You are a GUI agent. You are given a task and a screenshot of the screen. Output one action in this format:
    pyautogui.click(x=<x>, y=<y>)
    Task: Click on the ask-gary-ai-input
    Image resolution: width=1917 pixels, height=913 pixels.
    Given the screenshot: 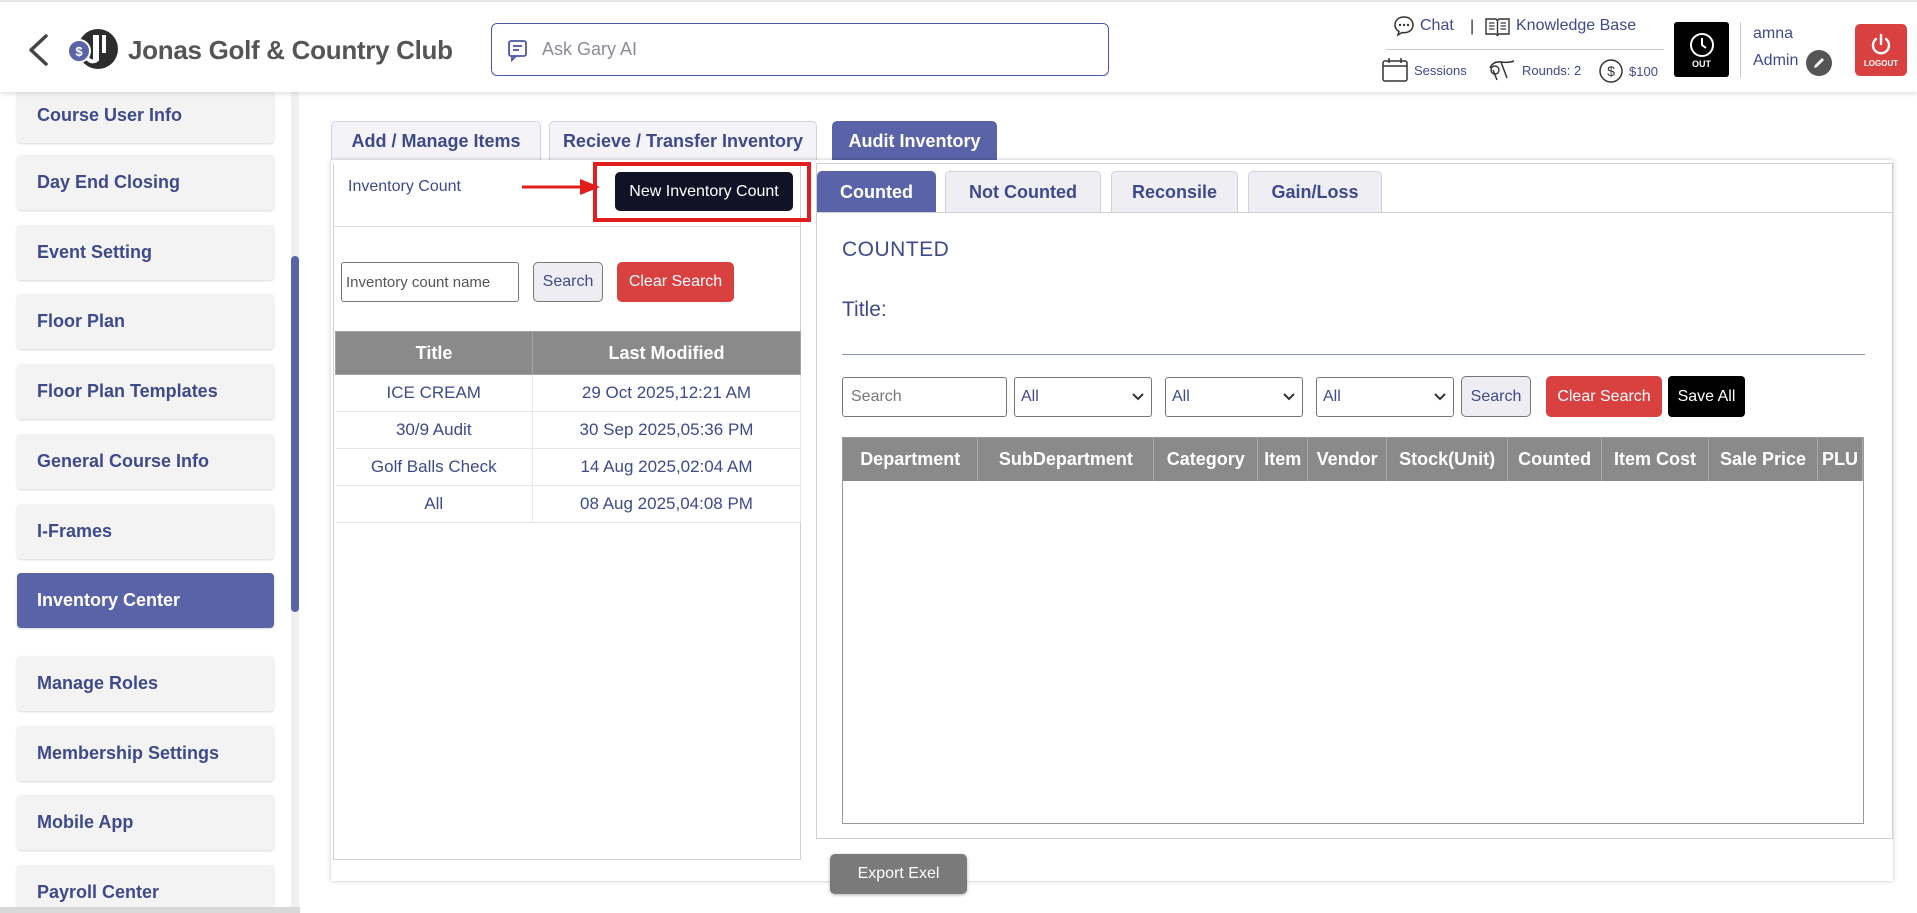 What is the action you would take?
    pyautogui.click(x=812, y=49)
    